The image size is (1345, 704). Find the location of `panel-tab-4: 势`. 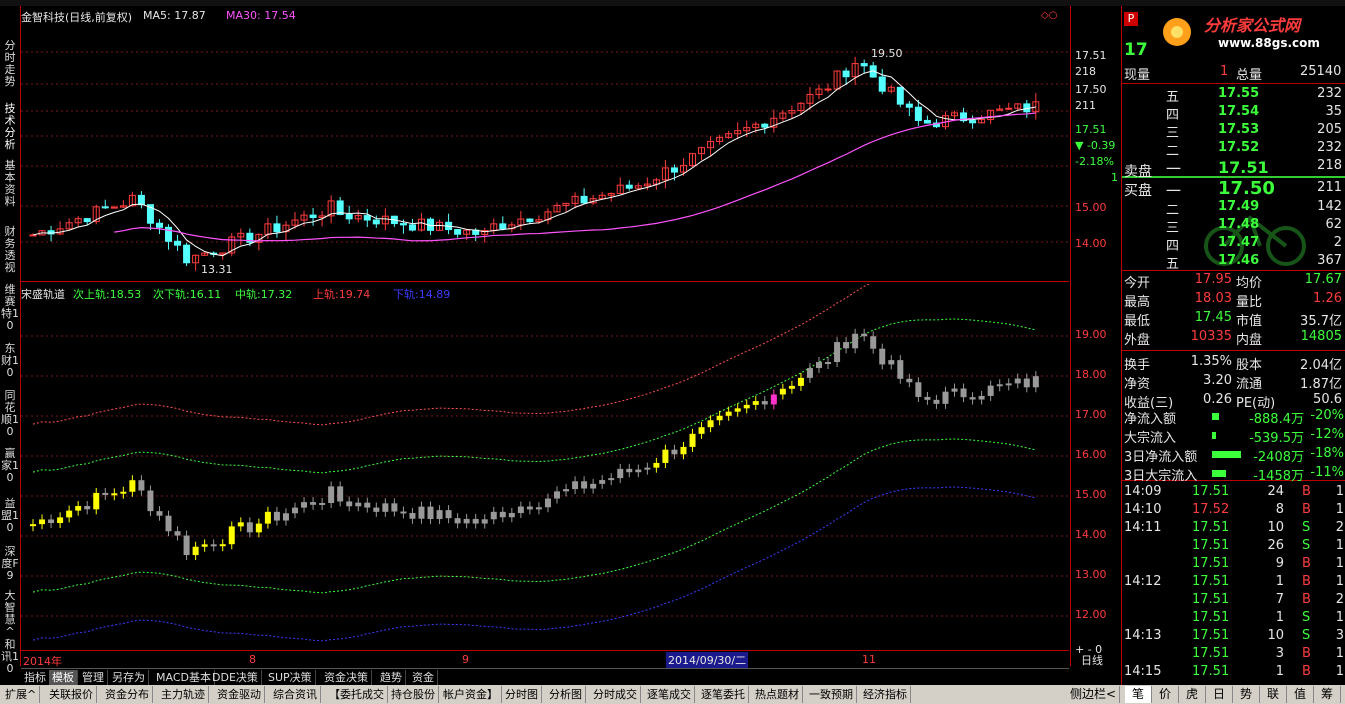

panel-tab-4: 势 is located at coordinates (1246, 694).